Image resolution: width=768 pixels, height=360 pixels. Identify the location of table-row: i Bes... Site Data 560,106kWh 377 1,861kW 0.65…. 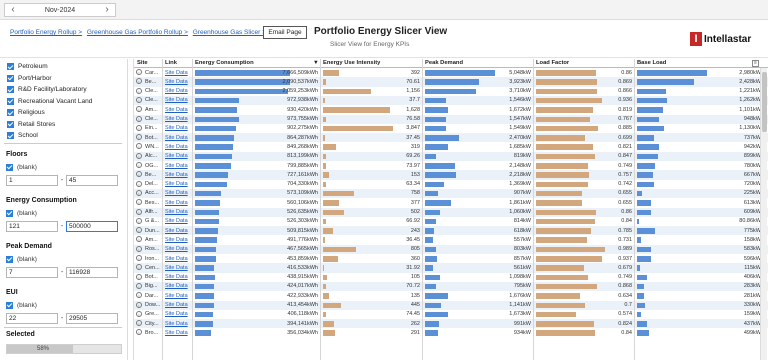
(451, 202).